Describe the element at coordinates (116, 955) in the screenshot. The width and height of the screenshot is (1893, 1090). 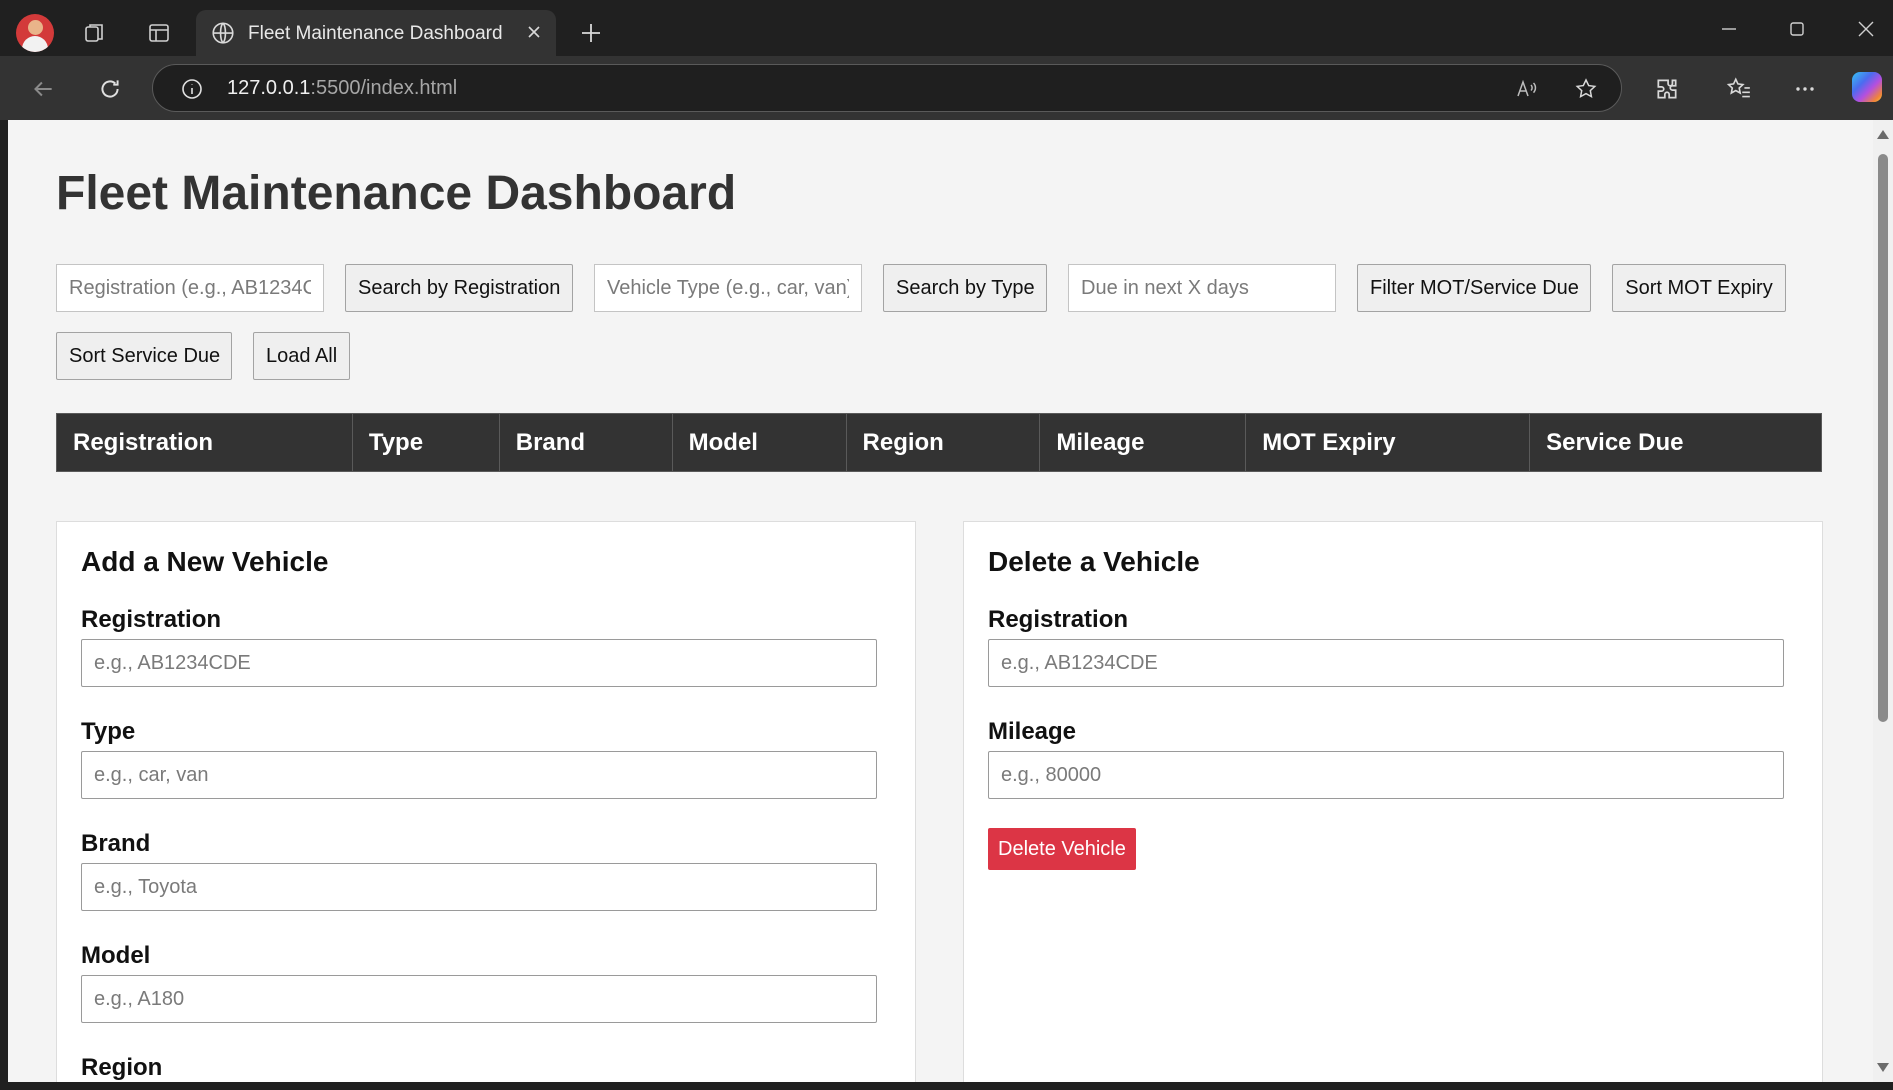
I see `add-model-label: Model` at that location.